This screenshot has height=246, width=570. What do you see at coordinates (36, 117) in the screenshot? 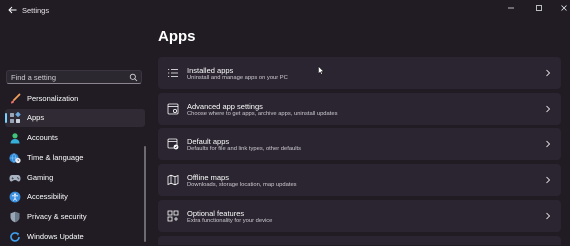
I see `sidebar-item-label: Apps` at bounding box center [36, 117].